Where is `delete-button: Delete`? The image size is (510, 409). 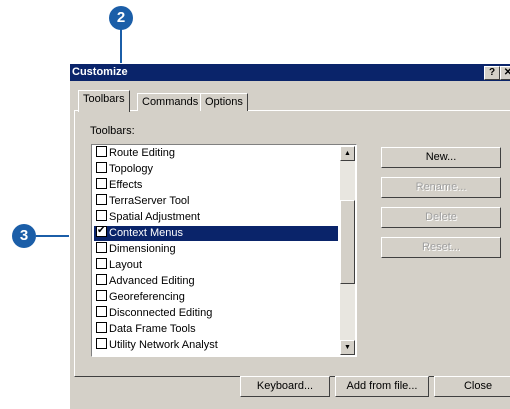
delete-button: Delete is located at coordinates (441, 217).